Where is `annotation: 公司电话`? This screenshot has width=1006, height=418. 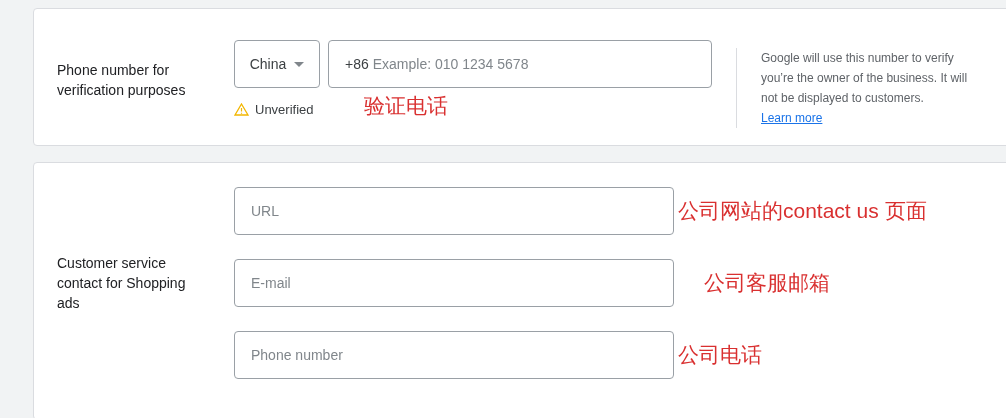
annotation: 公司电话 is located at coordinates (720, 355).